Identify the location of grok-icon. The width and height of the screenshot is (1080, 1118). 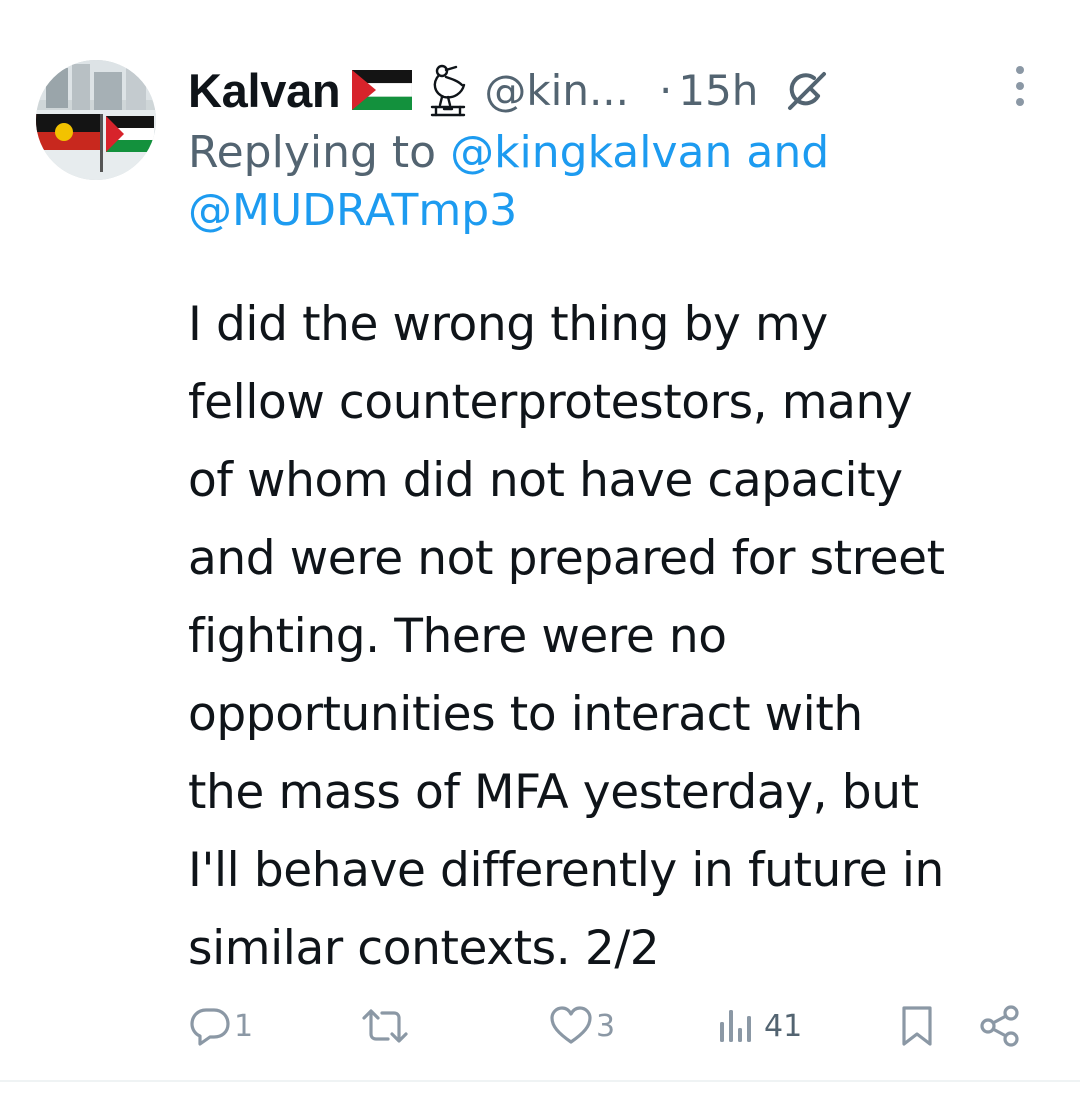
(806, 90).